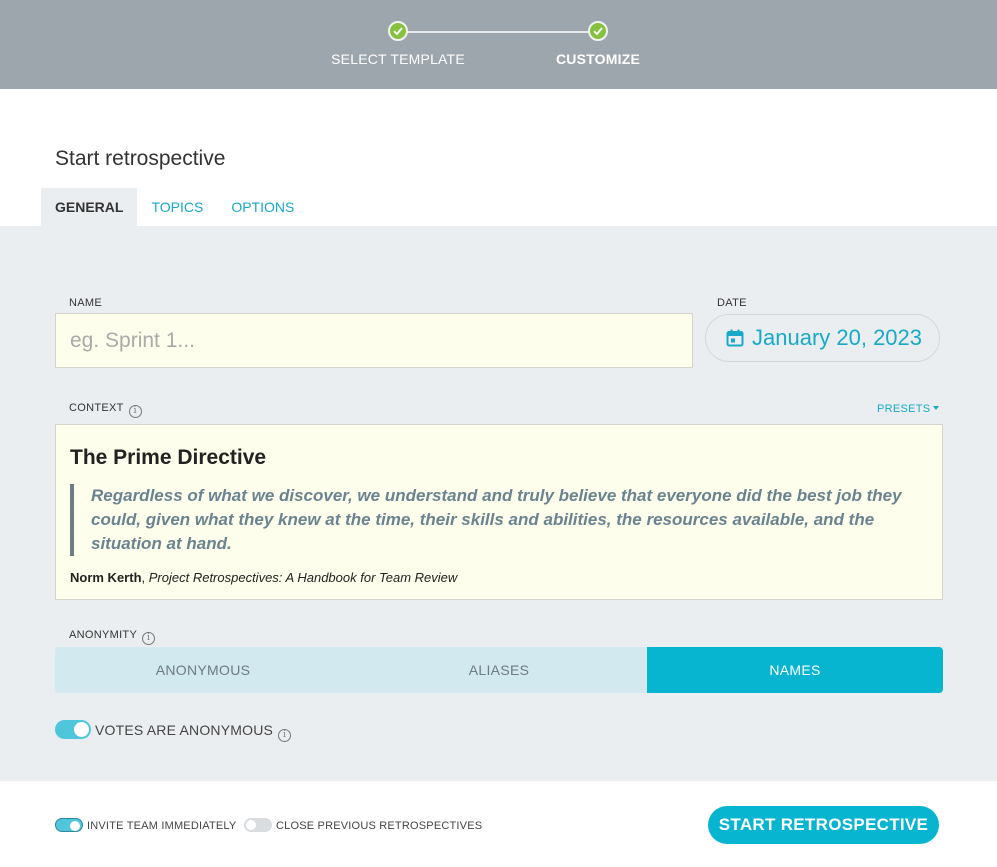  What do you see at coordinates (904, 409) in the screenshot?
I see `presets-label: PRESETS` at bounding box center [904, 409].